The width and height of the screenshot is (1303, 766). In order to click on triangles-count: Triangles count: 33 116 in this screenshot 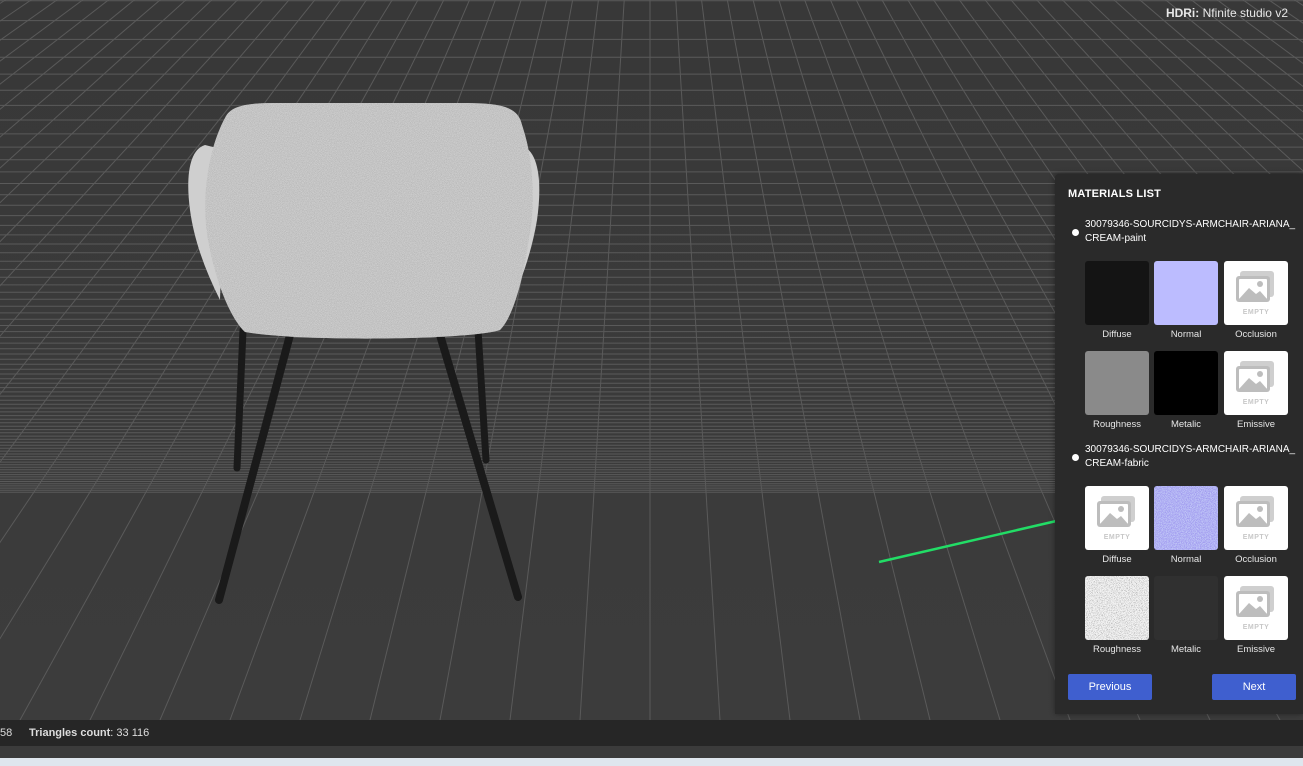, I will do `click(89, 733)`.